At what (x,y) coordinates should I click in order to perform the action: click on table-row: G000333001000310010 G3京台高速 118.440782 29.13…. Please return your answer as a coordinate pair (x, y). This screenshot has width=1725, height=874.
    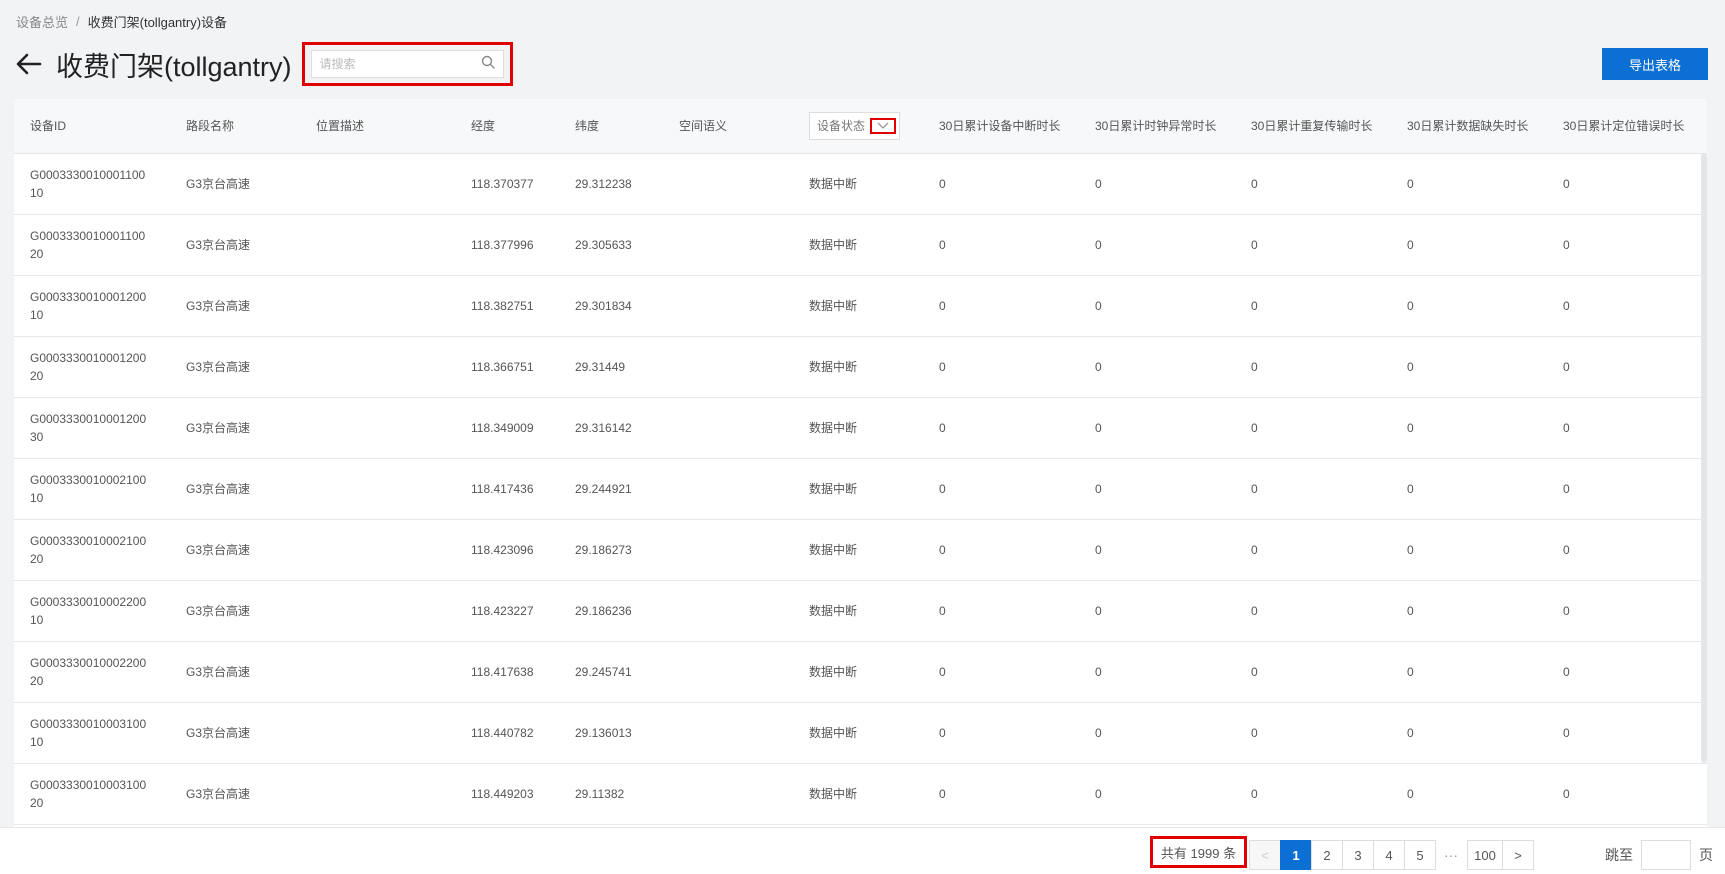
    Looking at the image, I should click on (860, 733).